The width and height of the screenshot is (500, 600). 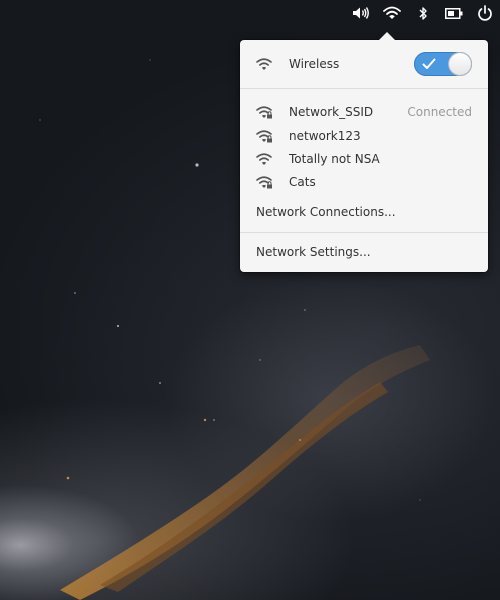 I want to click on power-icon, so click(x=484, y=13).